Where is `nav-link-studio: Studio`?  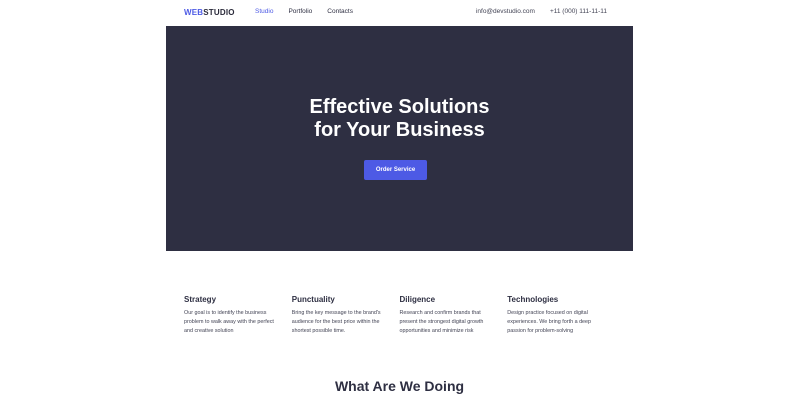
nav-link-studio: Studio is located at coordinates (264, 11).